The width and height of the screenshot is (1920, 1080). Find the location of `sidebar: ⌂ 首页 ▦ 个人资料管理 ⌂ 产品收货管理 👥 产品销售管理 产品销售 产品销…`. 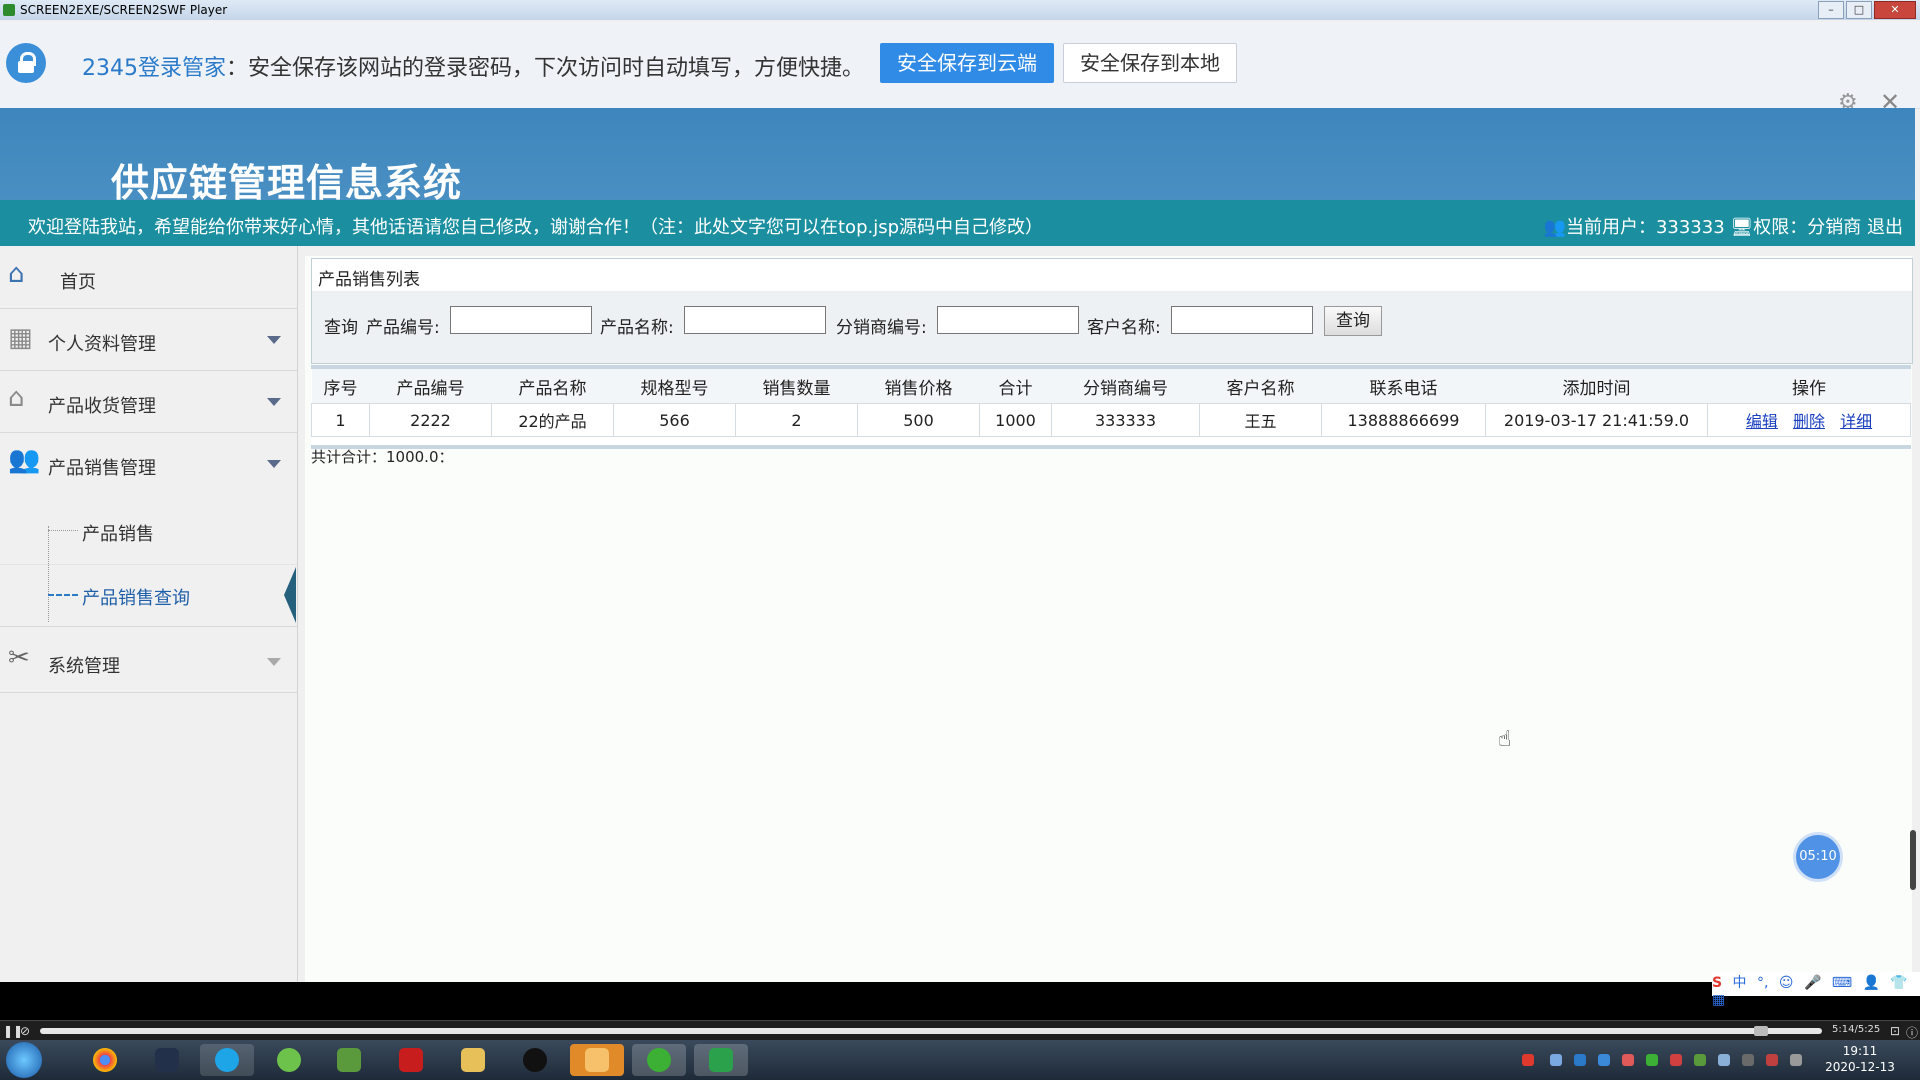

sidebar: ⌂ 首页 ▦ 个人资料管理 ⌂ 产品收货管理 👥 产品销售管理 产品销售 产品销… is located at coordinates (149, 614).